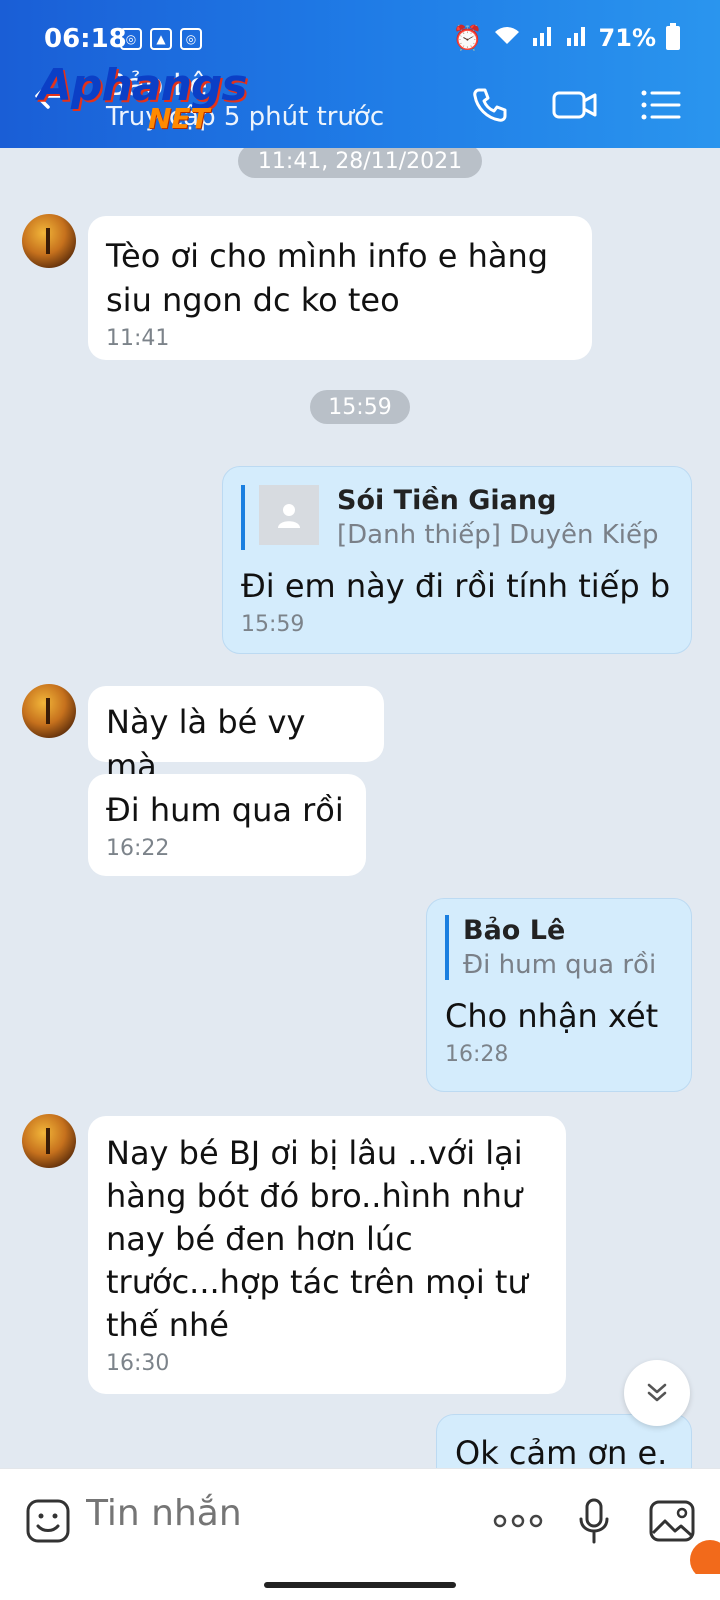 This screenshot has width=720, height=1600. What do you see at coordinates (266, 1513) in the screenshot?
I see `message-input` at bounding box center [266, 1513].